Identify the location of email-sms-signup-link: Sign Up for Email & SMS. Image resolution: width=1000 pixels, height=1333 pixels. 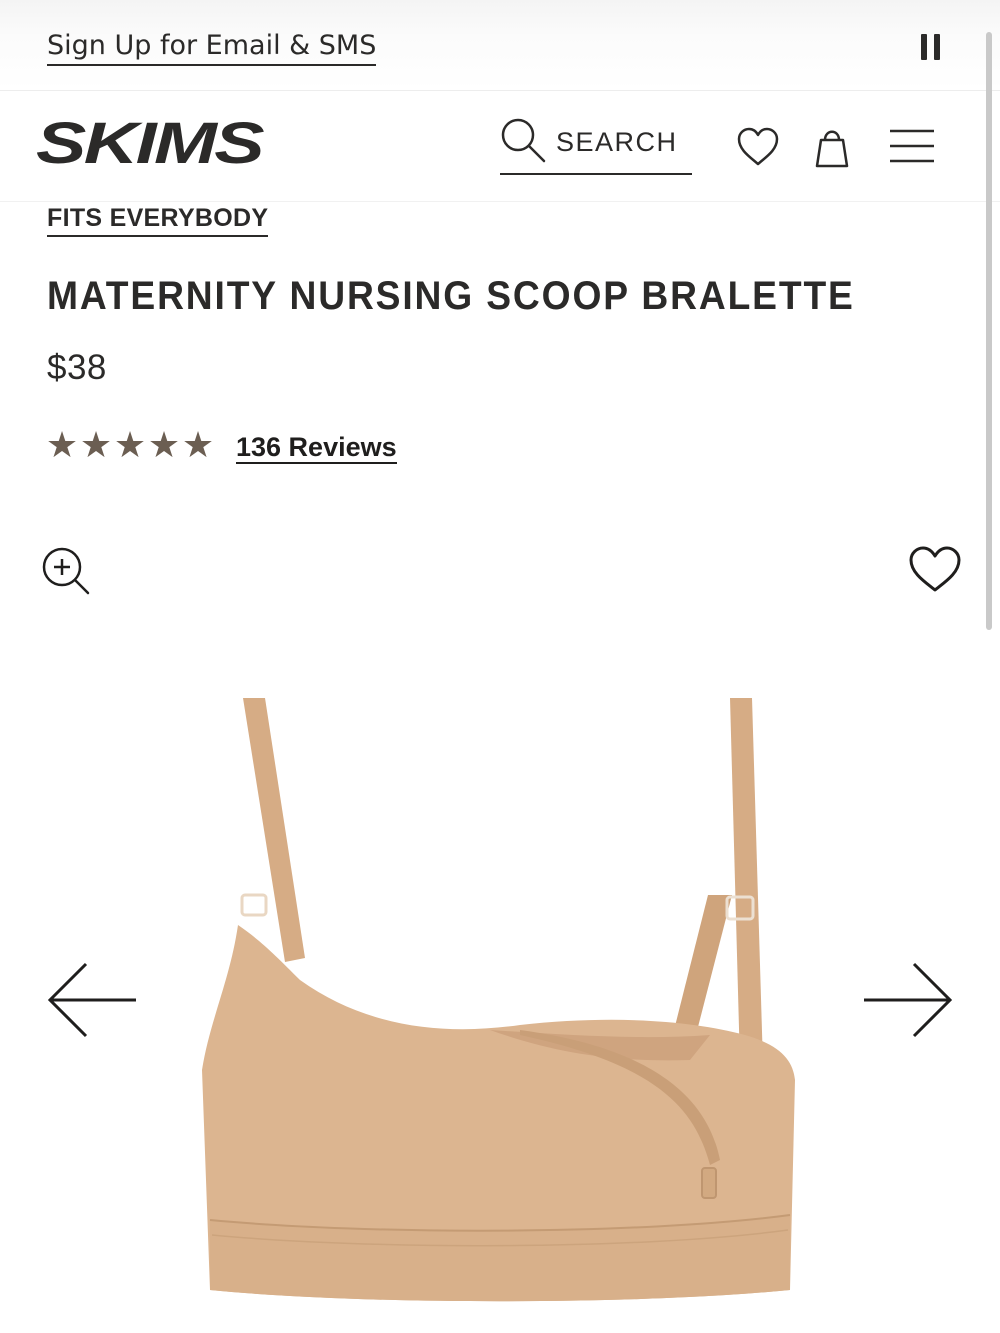
(212, 48).